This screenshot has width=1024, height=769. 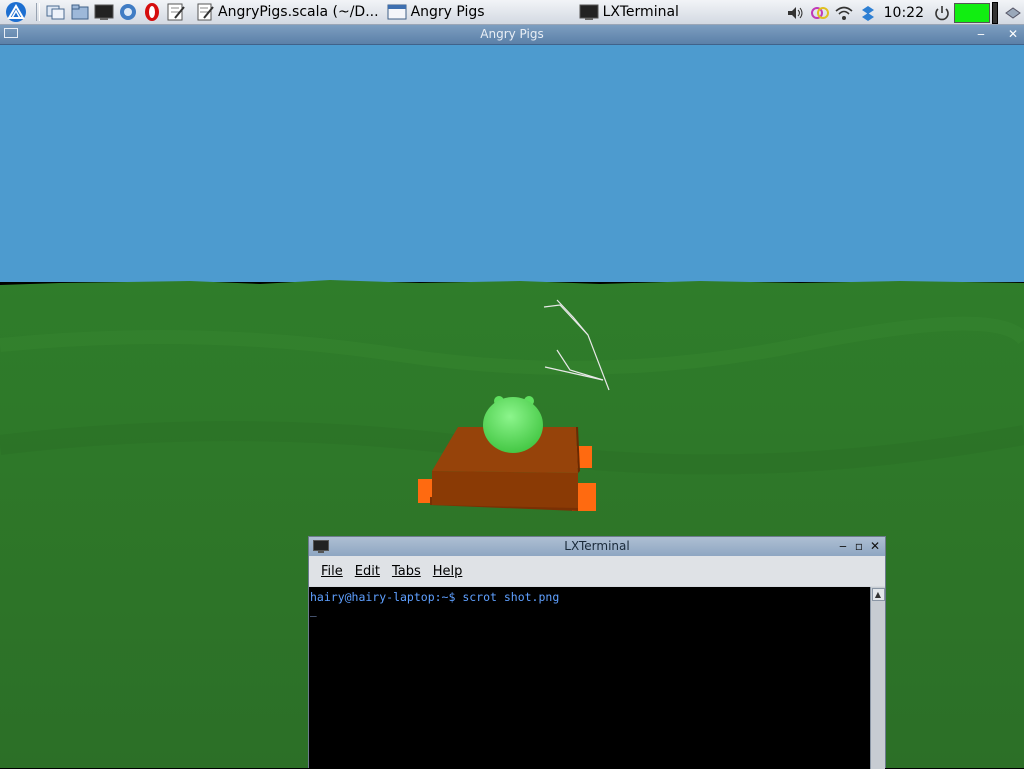 I want to click on menu-edit: Edit, so click(x=367, y=571).